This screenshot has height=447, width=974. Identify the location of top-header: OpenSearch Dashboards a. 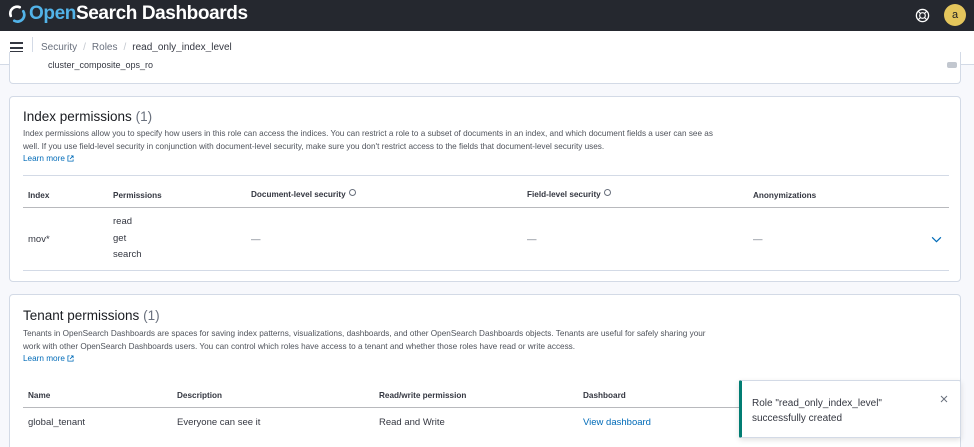
(487, 15).